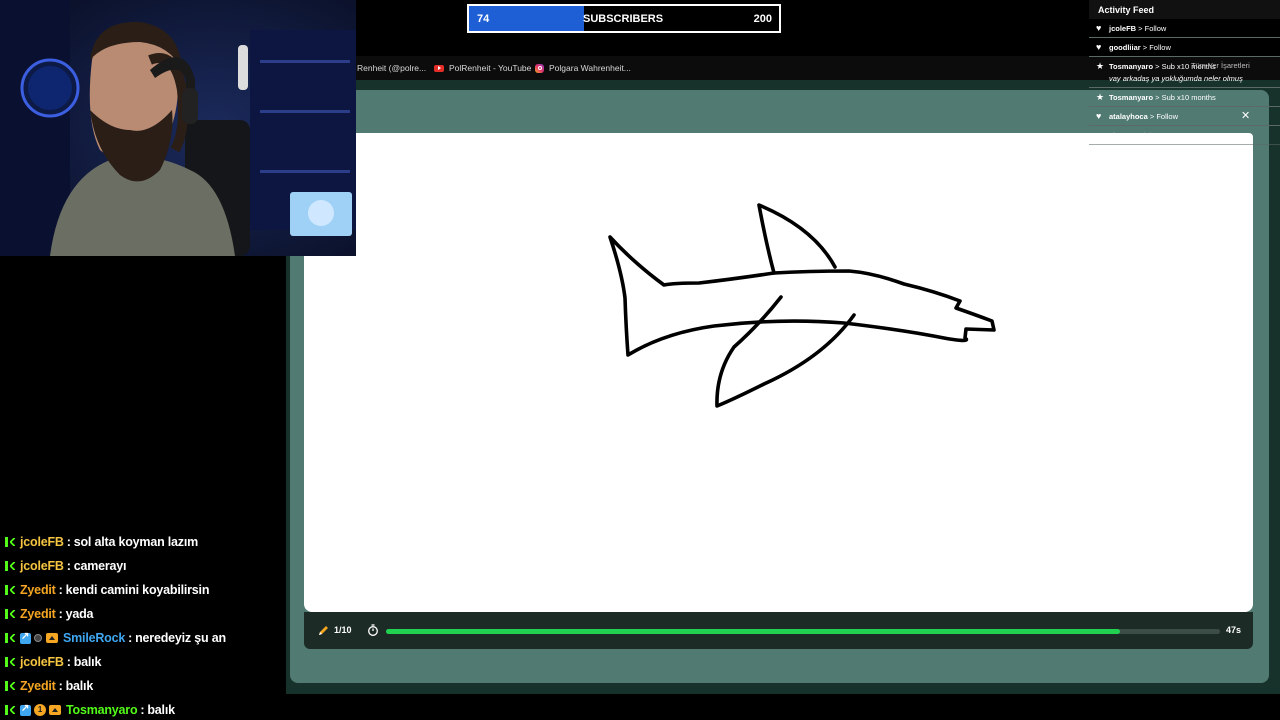  What do you see at coordinates (1184, 135) in the screenshot?
I see `feed-item: ■ ykvan > Kicks x100` at bounding box center [1184, 135].